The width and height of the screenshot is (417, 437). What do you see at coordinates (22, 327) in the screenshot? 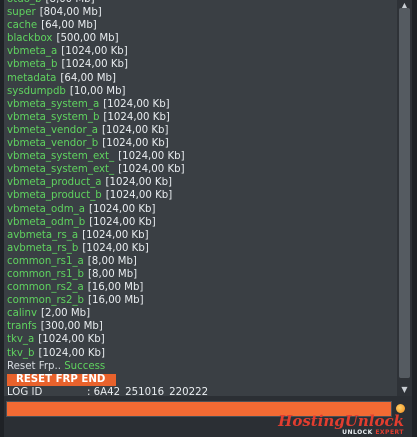
I see `partition-name: tranfs` at bounding box center [22, 327].